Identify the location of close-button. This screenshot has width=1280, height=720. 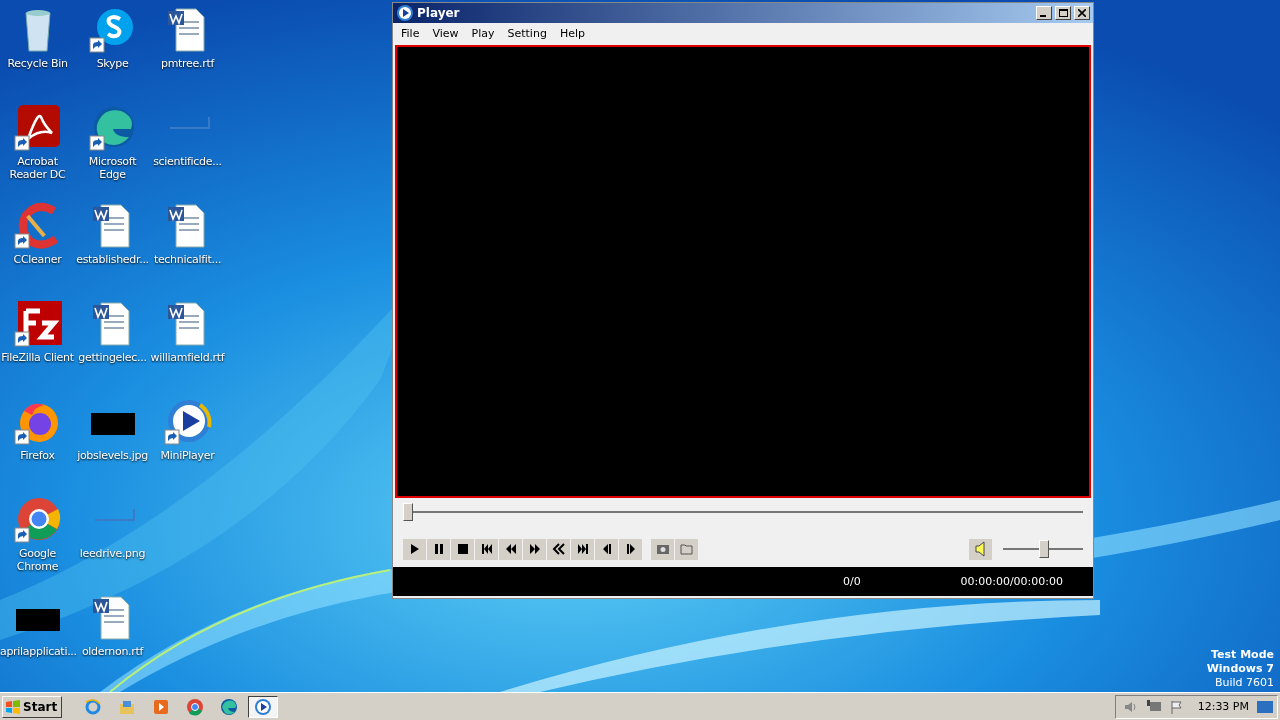
(1082, 13).